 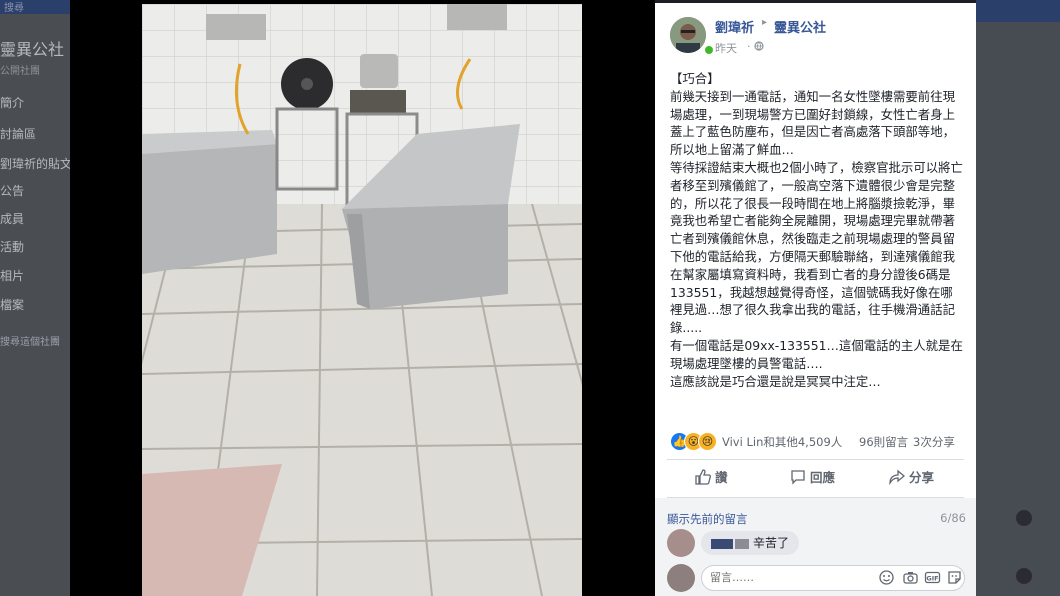 I want to click on comments-count-link: 96則留言, so click(x=883, y=442).